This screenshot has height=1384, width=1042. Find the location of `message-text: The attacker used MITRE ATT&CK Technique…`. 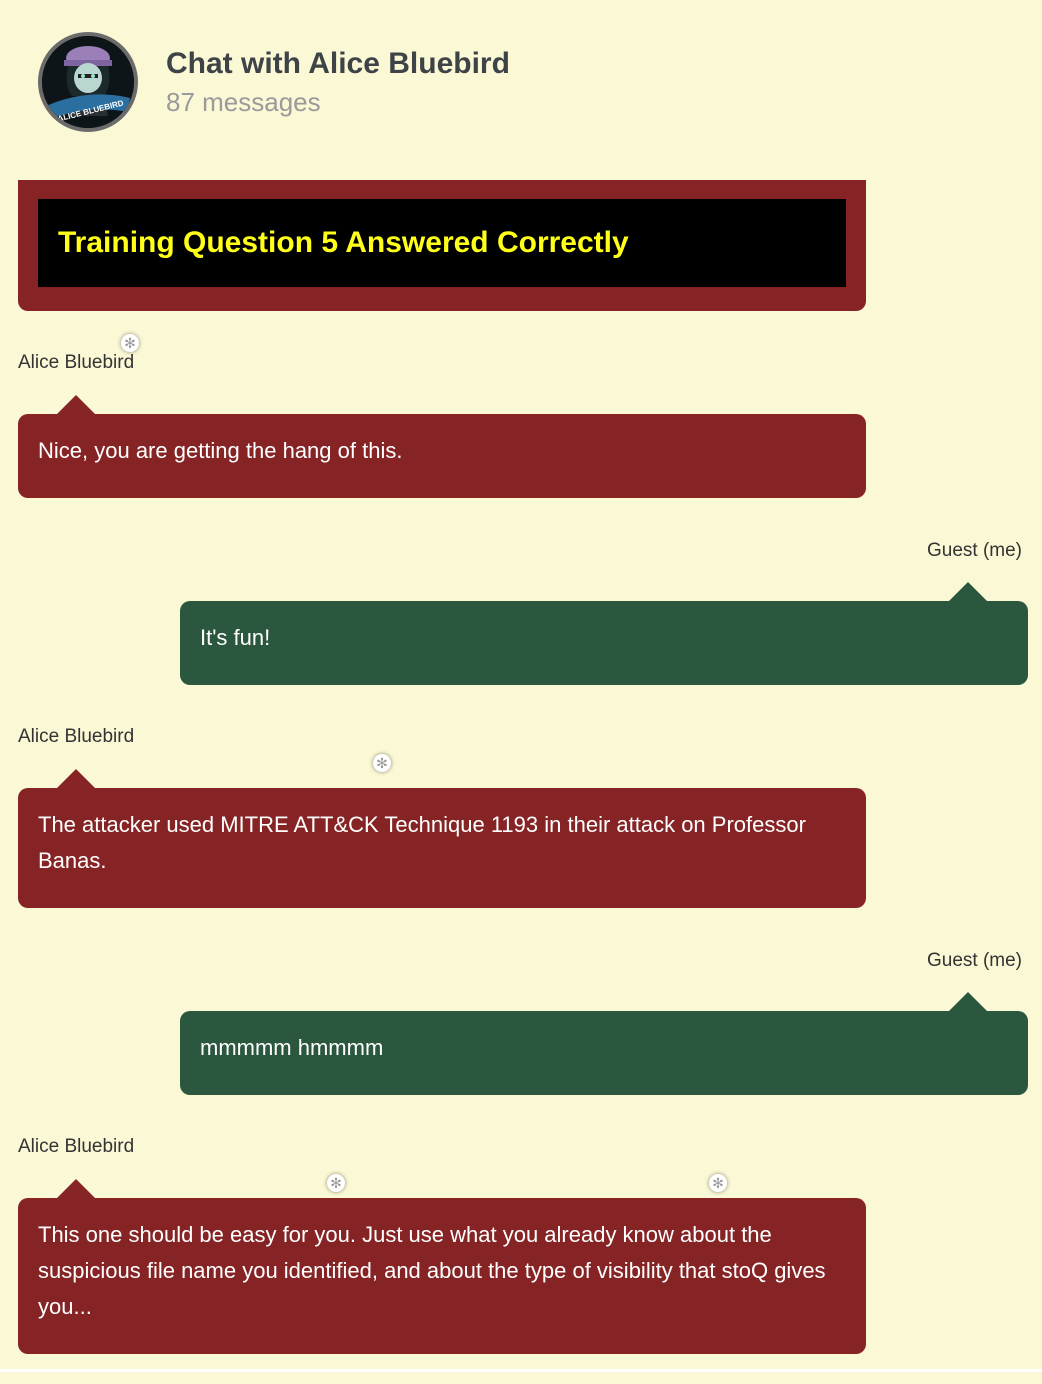

message-text: The attacker used MITRE ATT&CK Technique… is located at coordinates (422, 842).